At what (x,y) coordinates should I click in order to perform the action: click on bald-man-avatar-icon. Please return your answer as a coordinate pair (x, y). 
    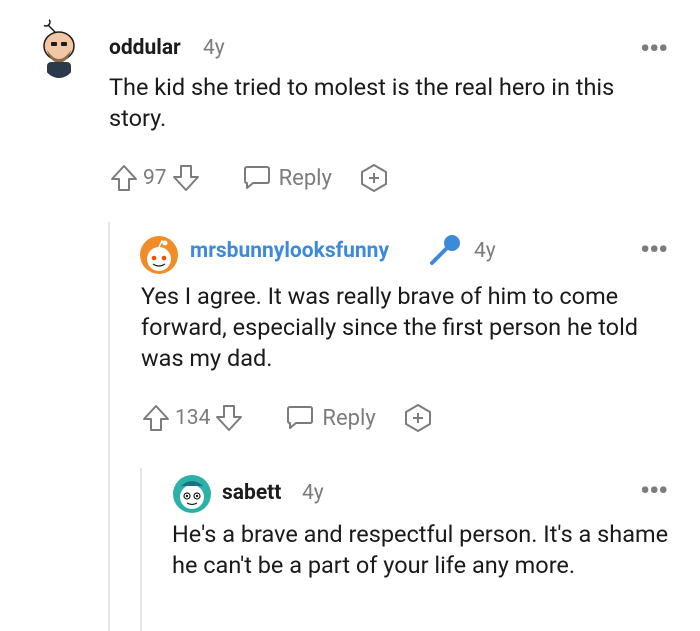
    Looking at the image, I should click on (59, 47).